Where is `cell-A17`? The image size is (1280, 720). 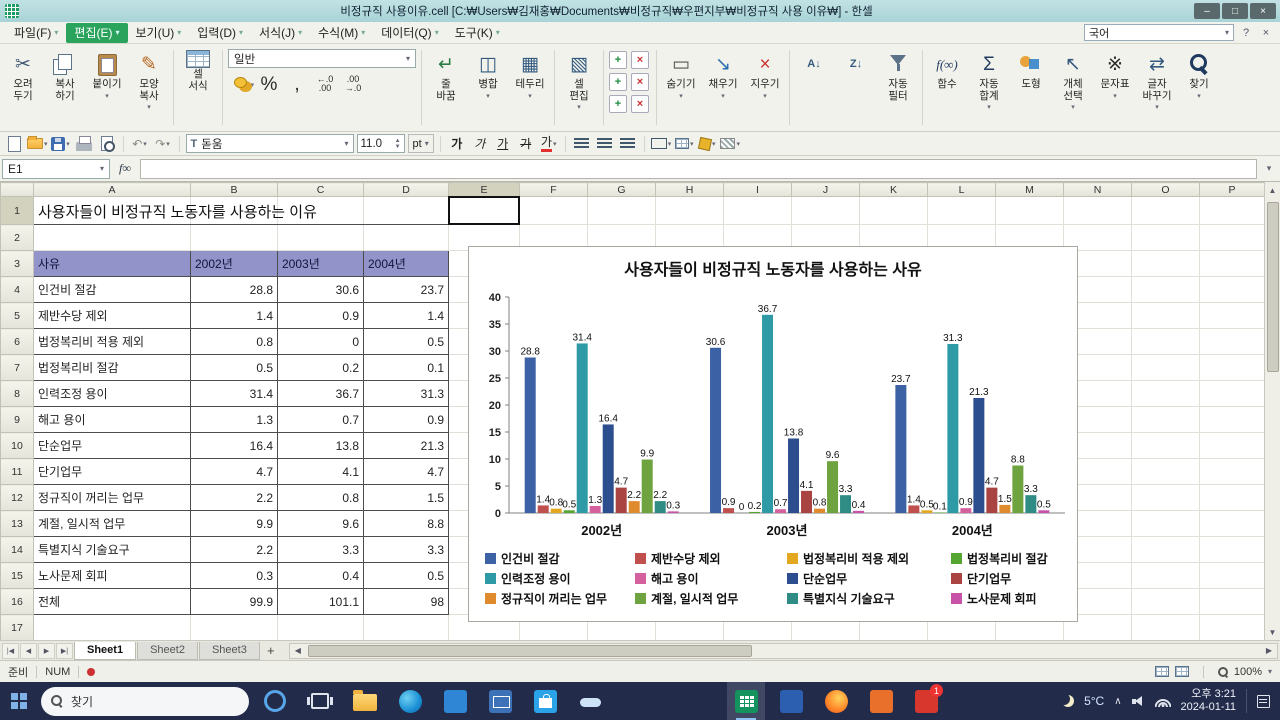
cell-A17 is located at coordinates (112, 627).